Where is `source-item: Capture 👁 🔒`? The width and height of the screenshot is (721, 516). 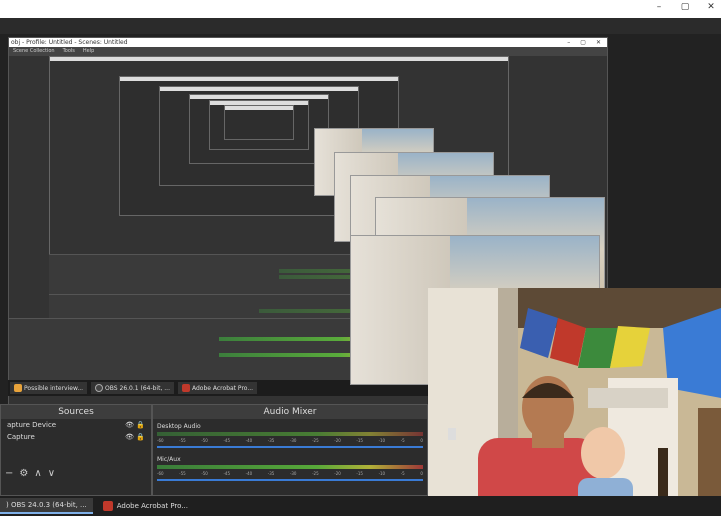
source-item: Capture 👁 🔒 is located at coordinates (76, 437).